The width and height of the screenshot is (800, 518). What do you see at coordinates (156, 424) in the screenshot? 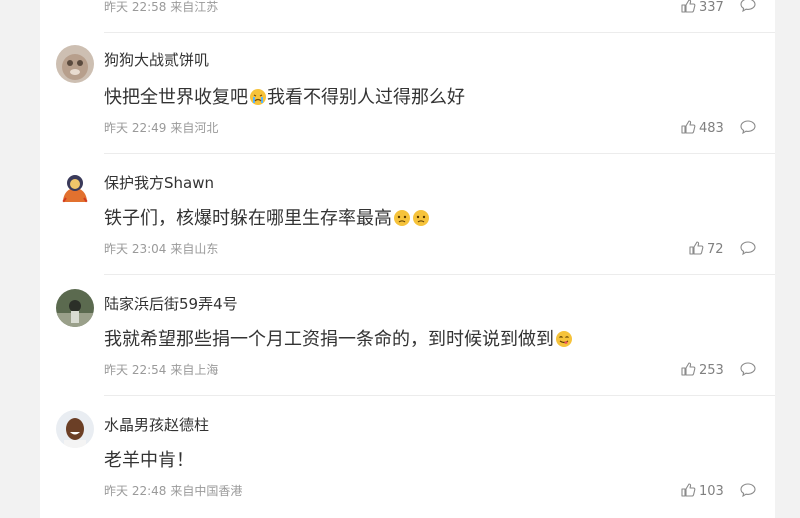
I see `username: 水晶男孩赵德柱` at bounding box center [156, 424].